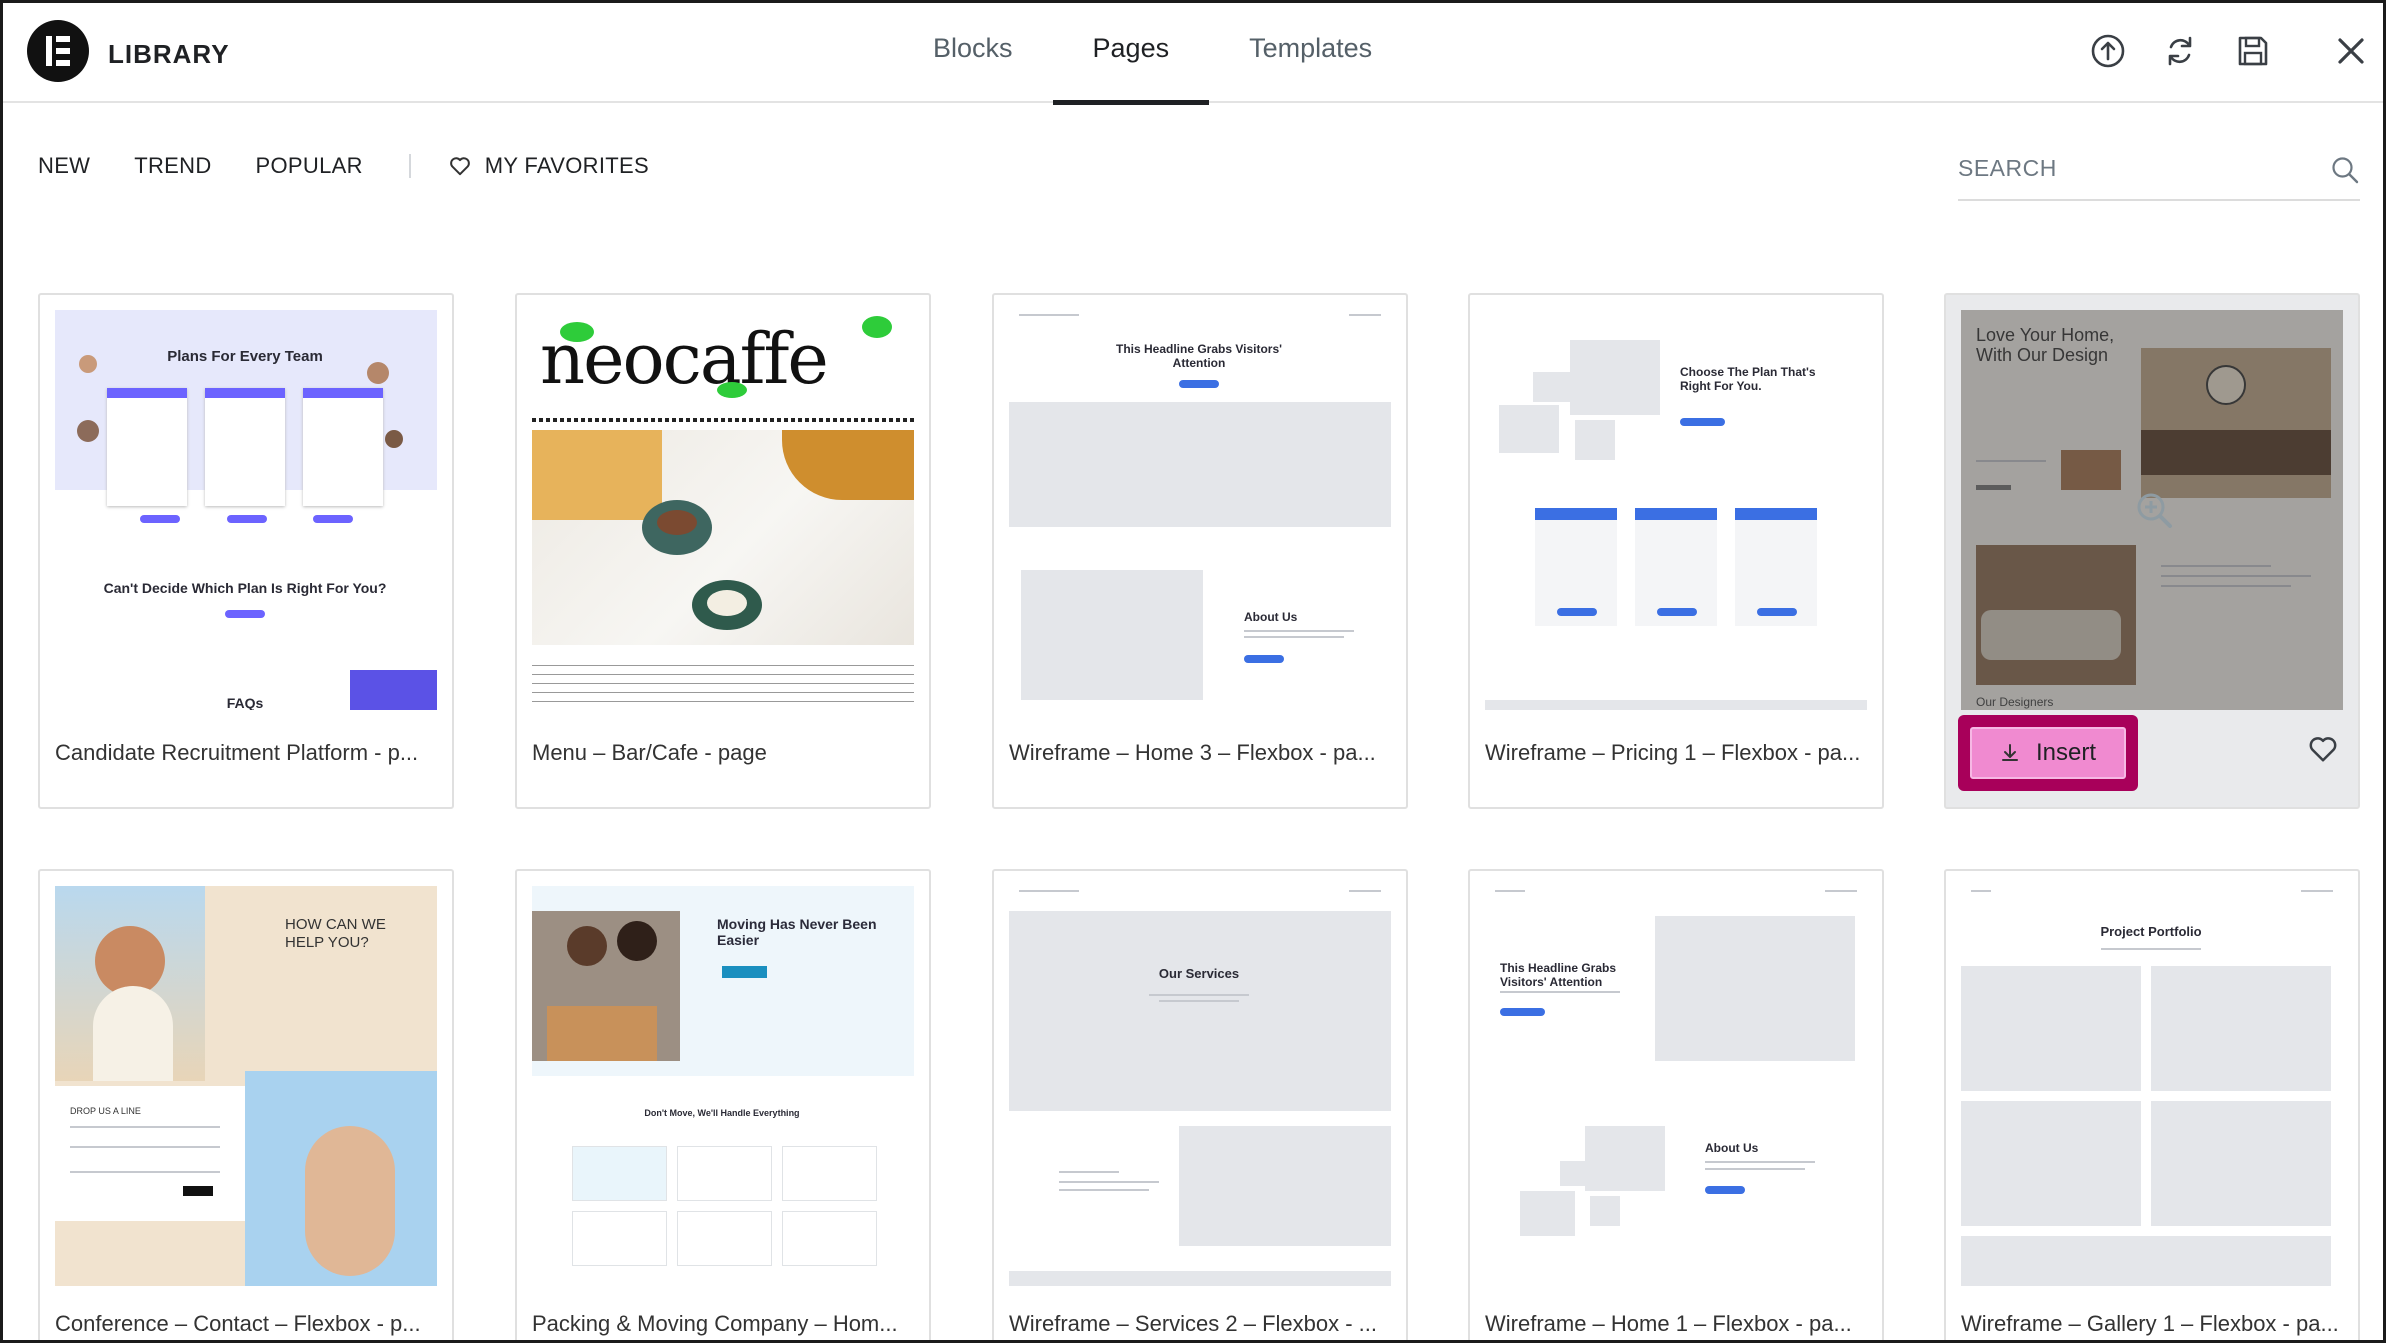 The height and width of the screenshot is (1343, 2386). Describe the element at coordinates (246, 1086) in the screenshot. I see `template-thumbnail: HOW CAN WE HELP YOU? DROP US A LINE` at that location.